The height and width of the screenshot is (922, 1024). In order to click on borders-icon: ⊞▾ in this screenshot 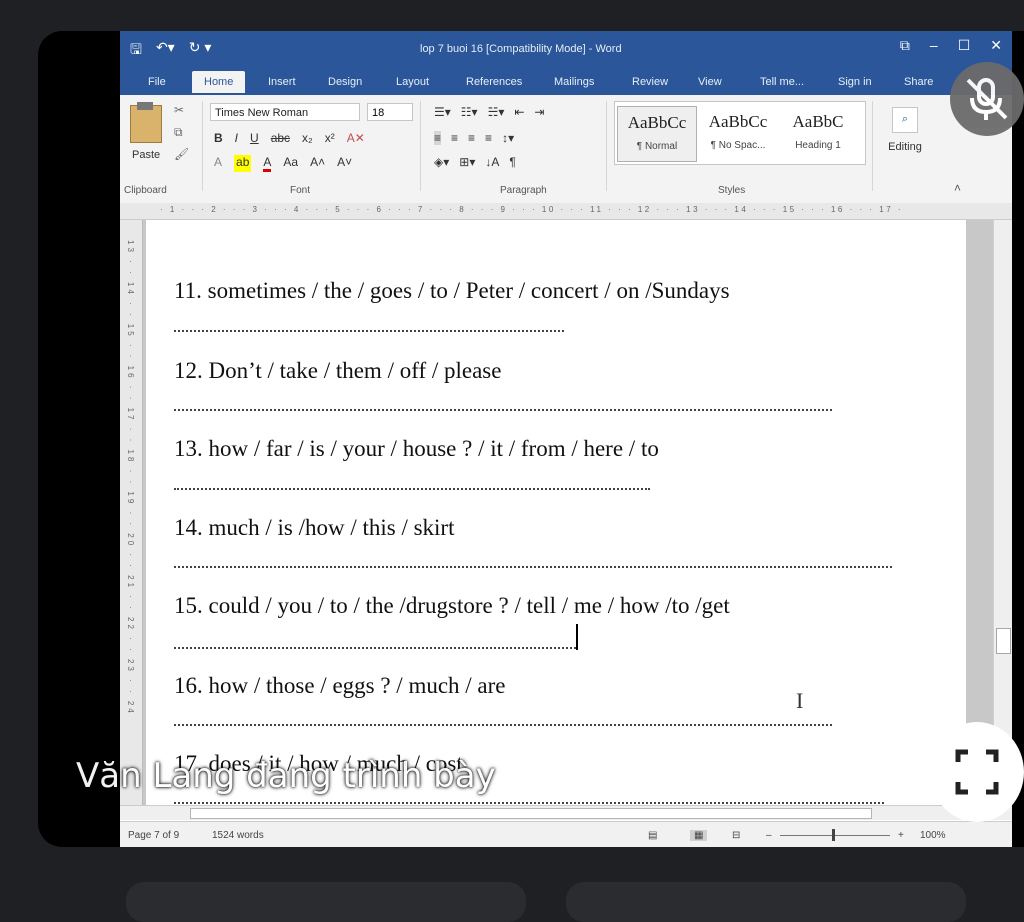, I will do `click(467, 162)`.